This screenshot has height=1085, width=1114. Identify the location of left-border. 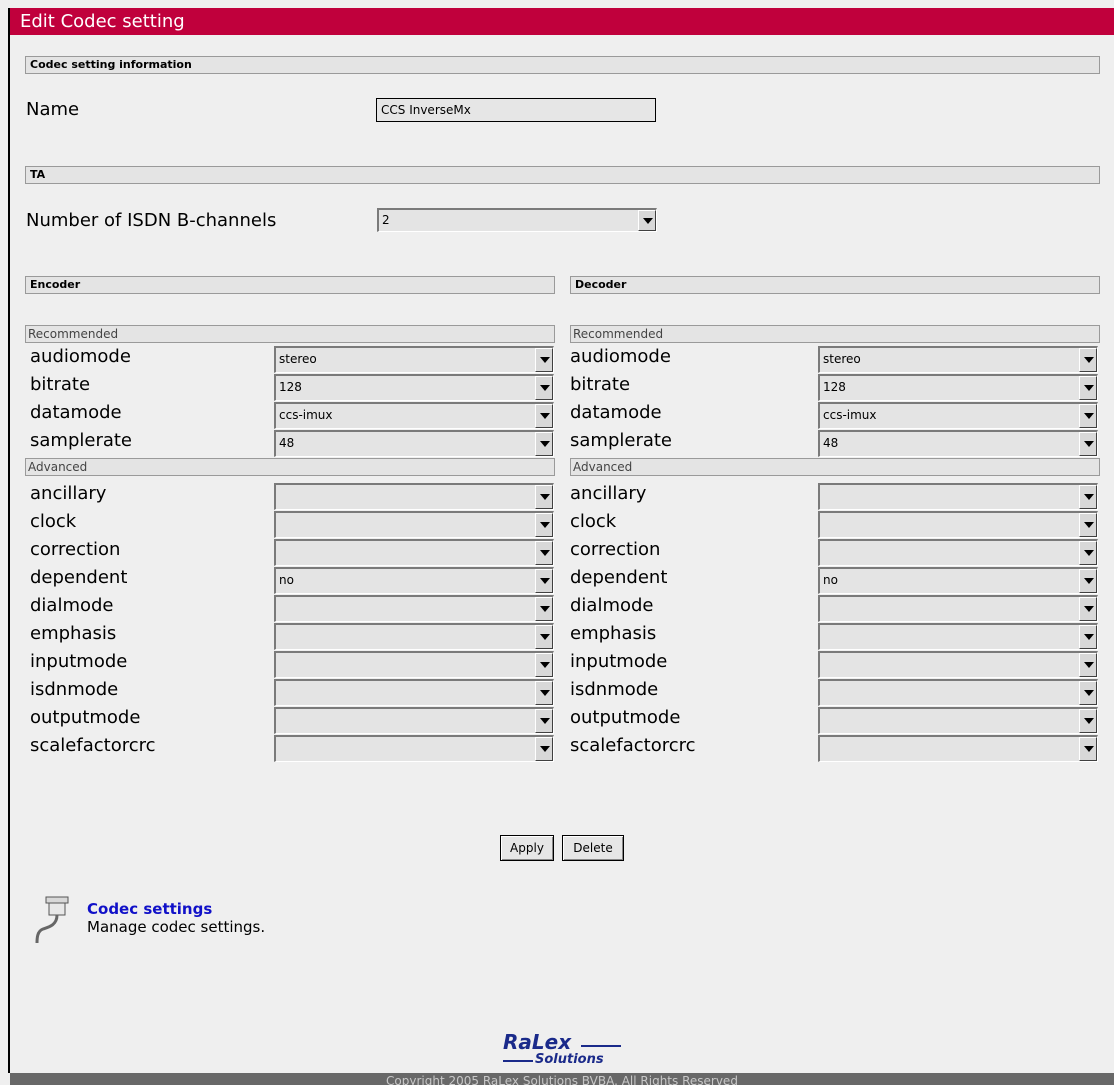
(9, 540).